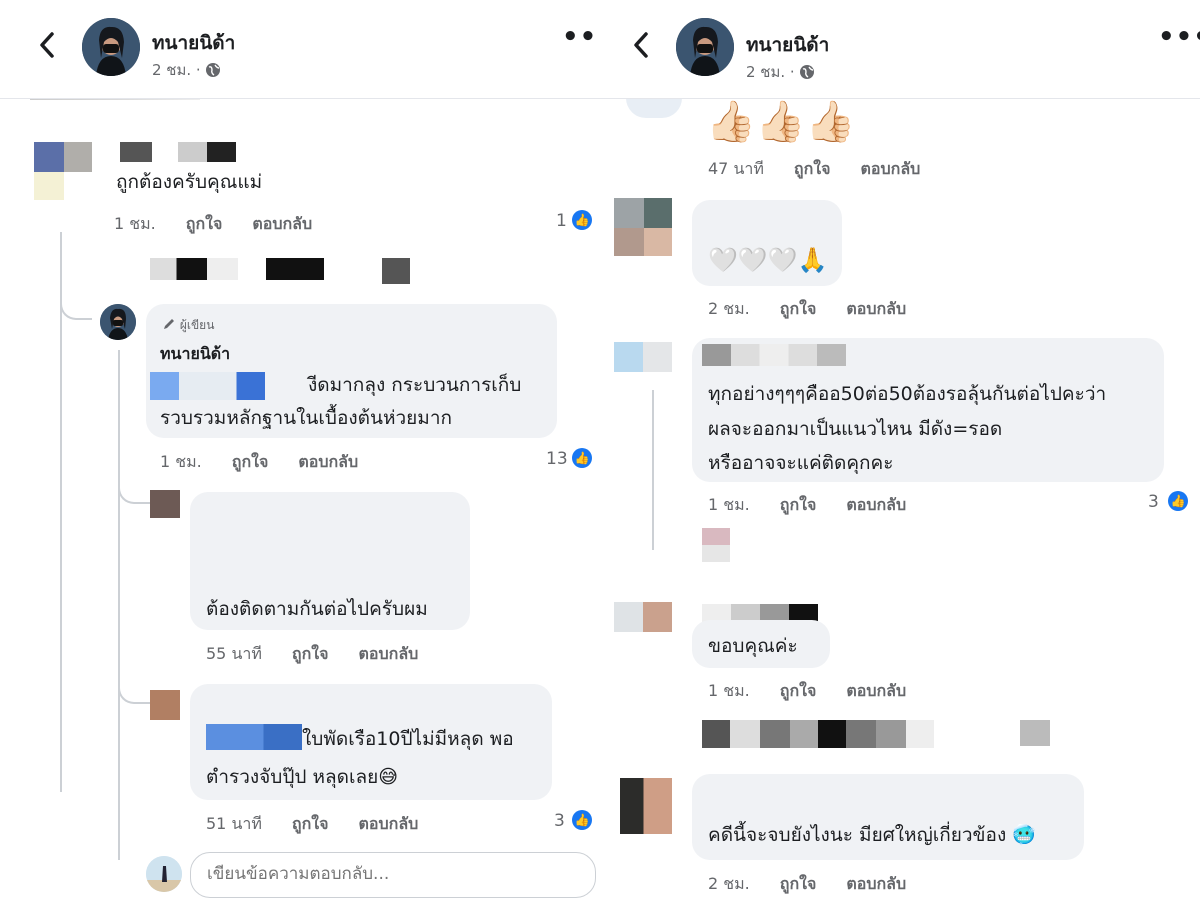 The height and width of the screenshot is (900, 1200). Describe the element at coordinates (234, 653) in the screenshot. I see `comment-time: 55 นาที` at that location.